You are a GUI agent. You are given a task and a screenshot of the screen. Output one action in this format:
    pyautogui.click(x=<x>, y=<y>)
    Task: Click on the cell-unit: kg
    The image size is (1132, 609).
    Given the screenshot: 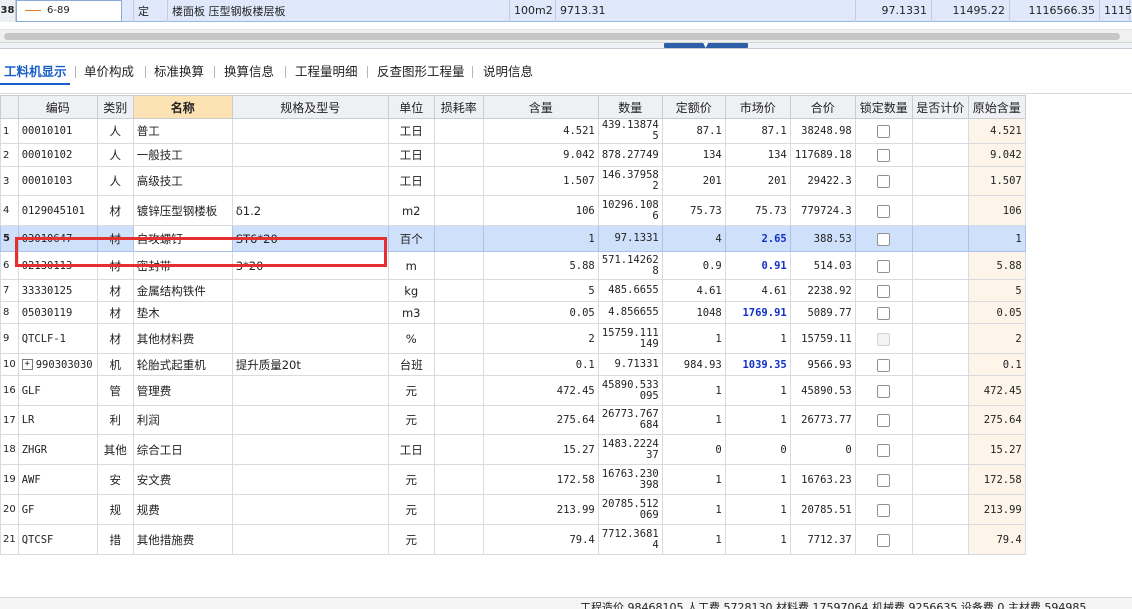 What is the action you would take?
    pyautogui.click(x=411, y=290)
    